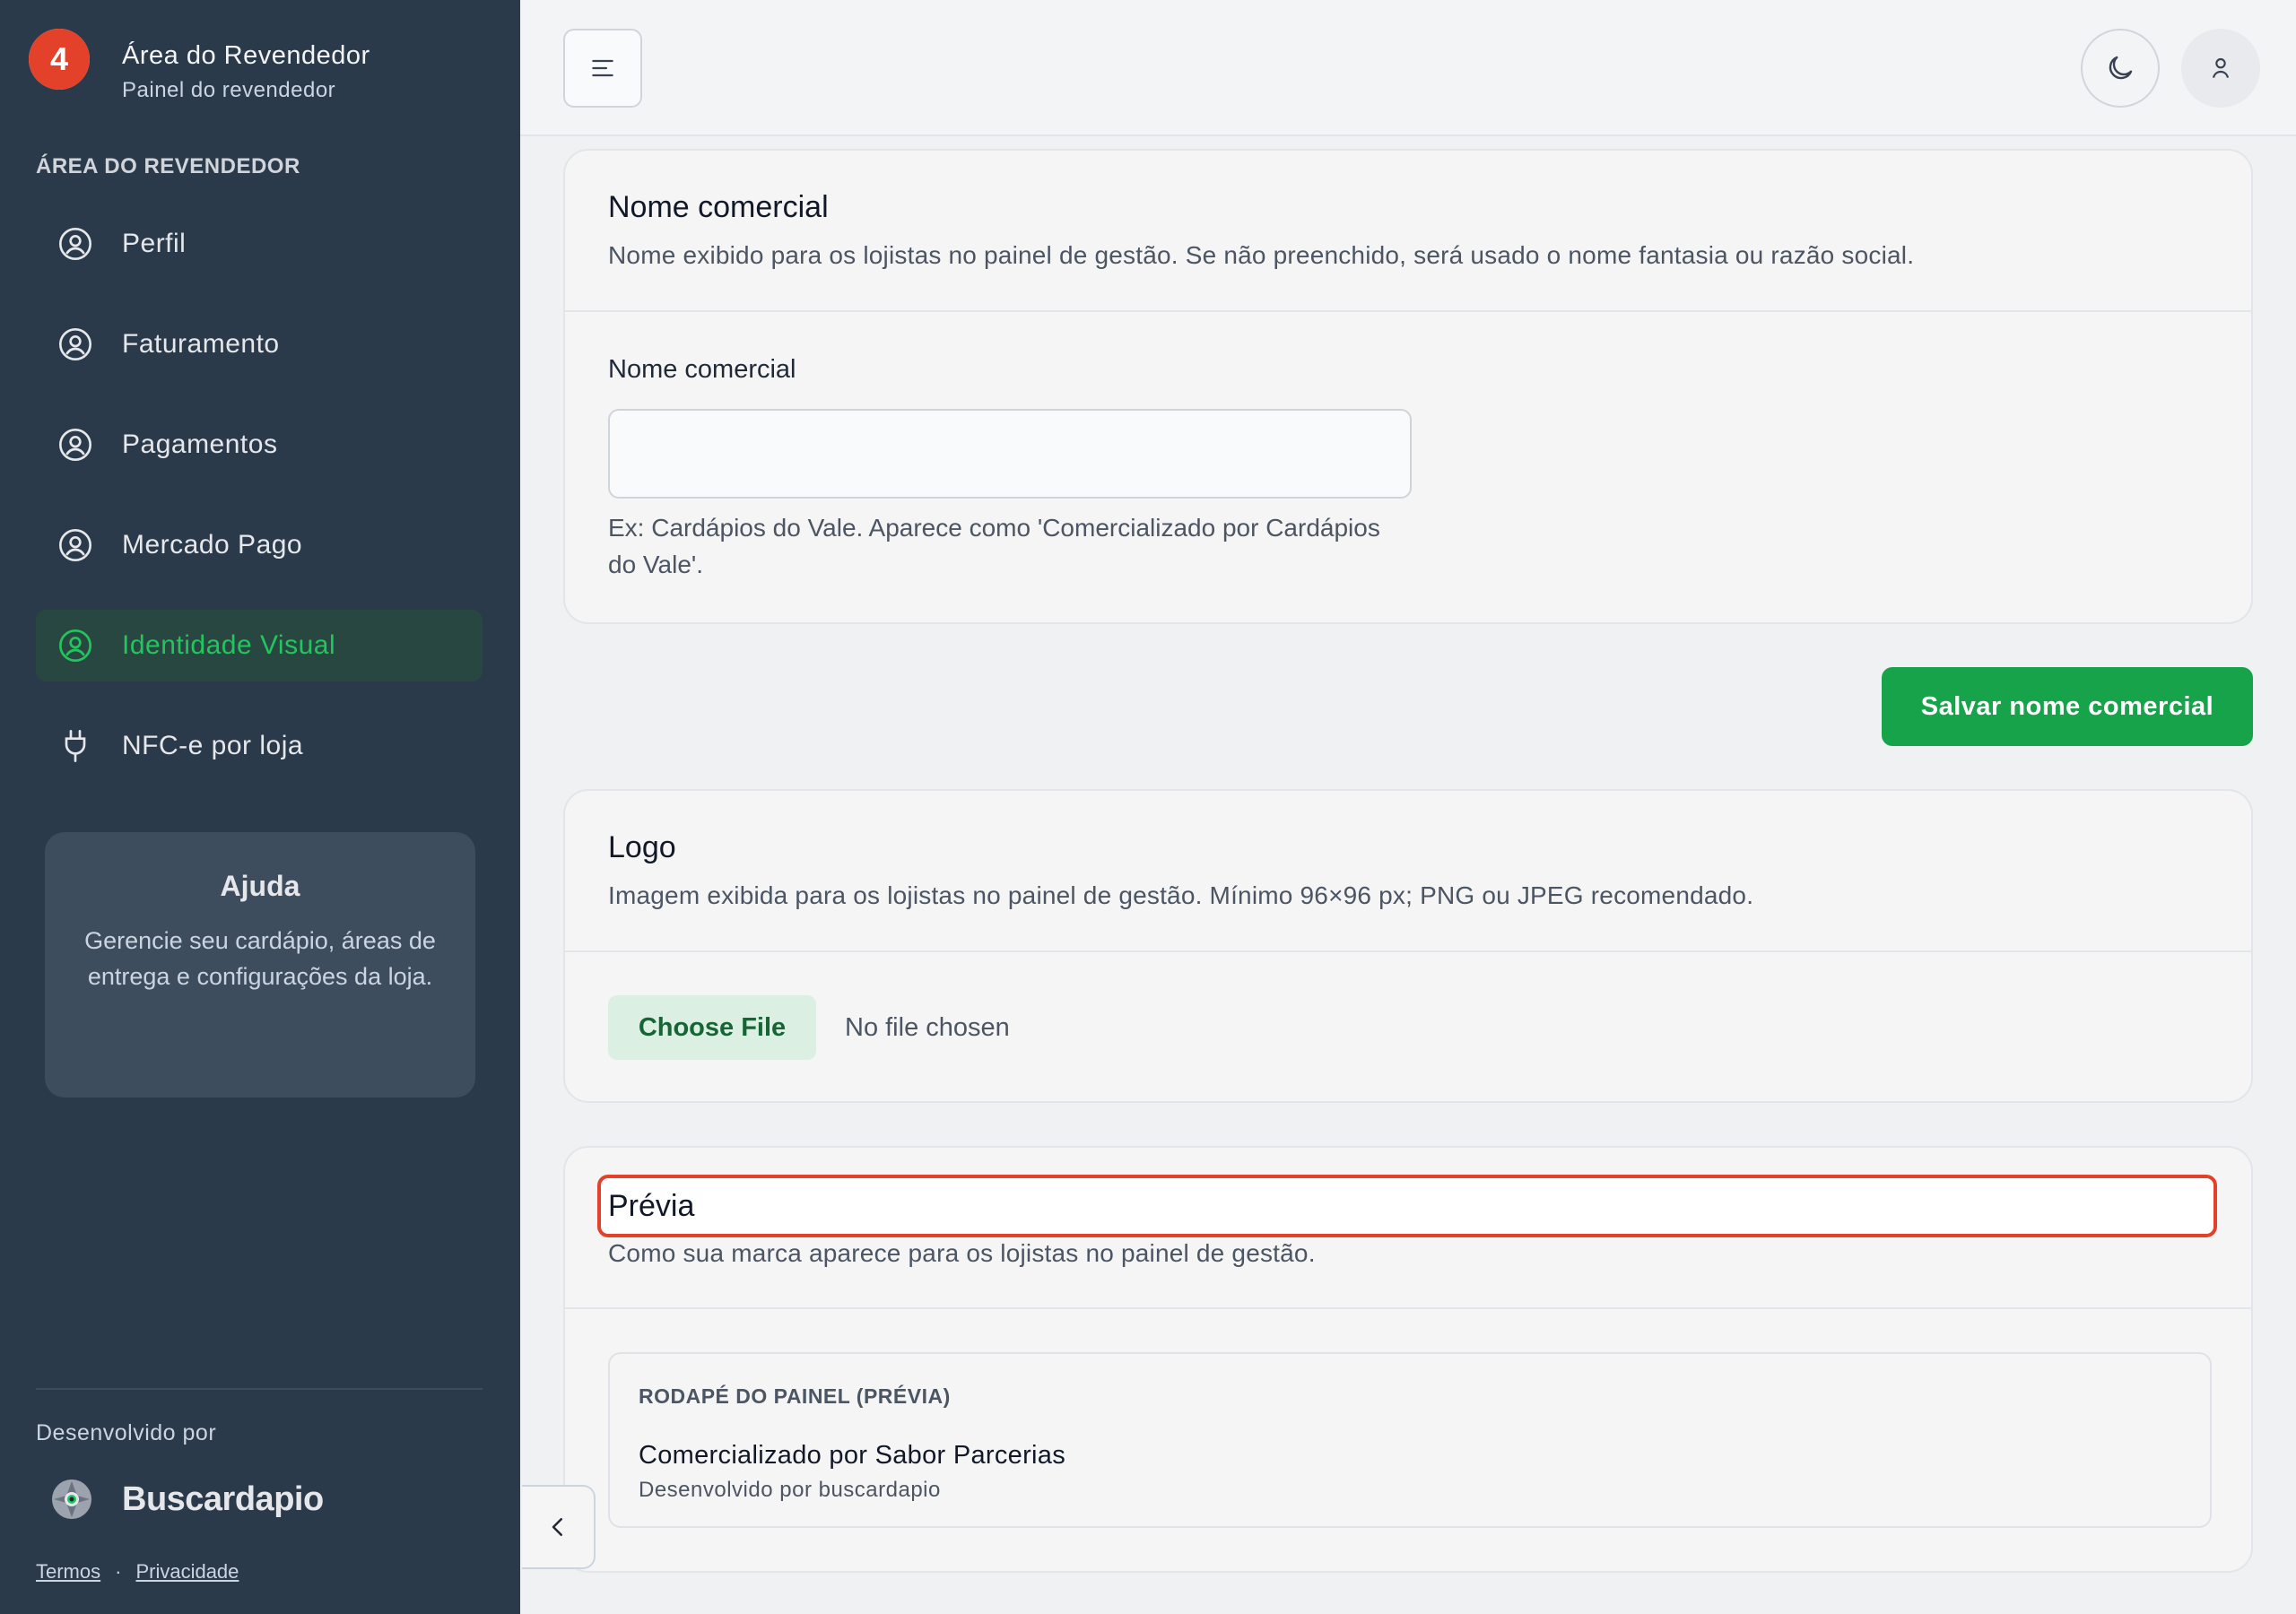 The width and height of the screenshot is (2296, 1614). I want to click on menu-button, so click(602, 68).